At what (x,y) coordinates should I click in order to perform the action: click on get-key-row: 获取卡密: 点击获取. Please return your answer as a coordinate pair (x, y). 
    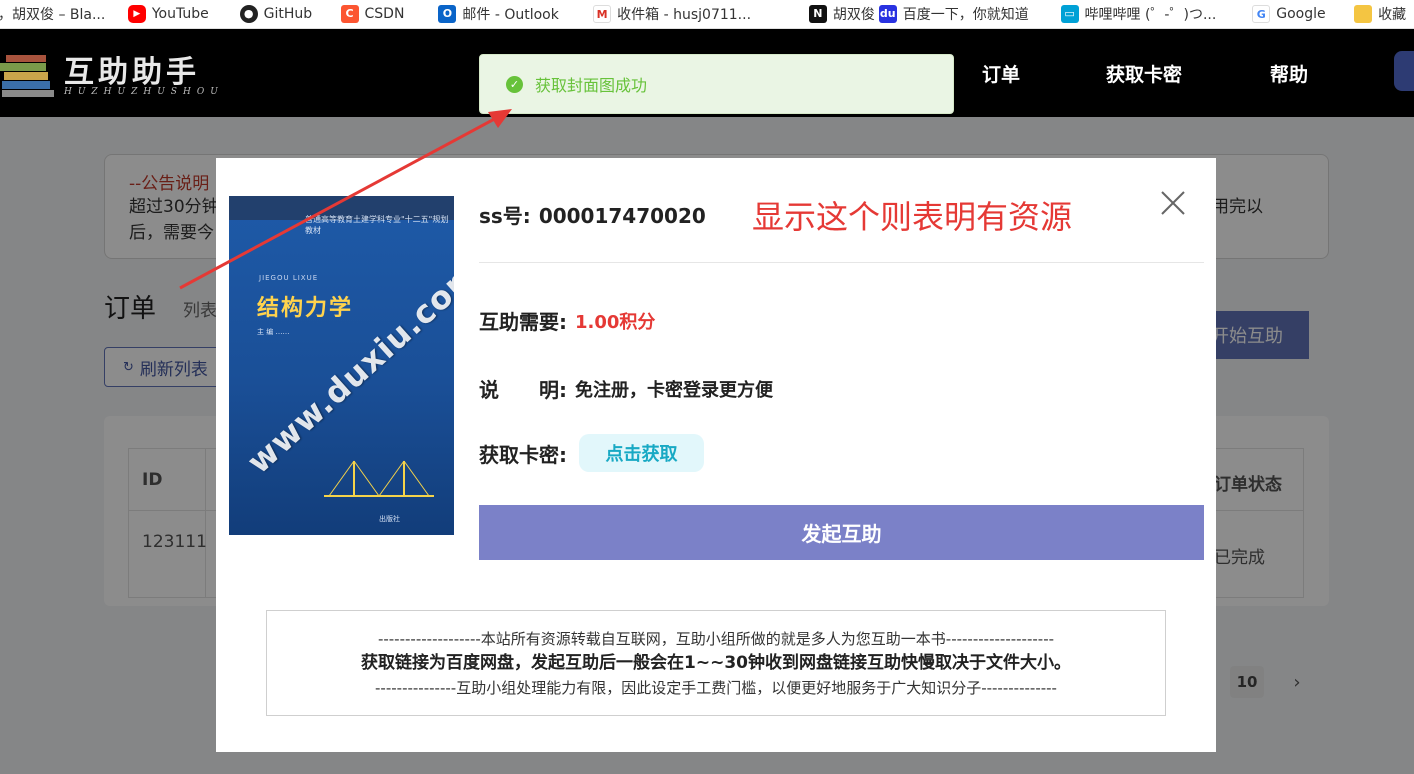
    Looking at the image, I should click on (591, 453).